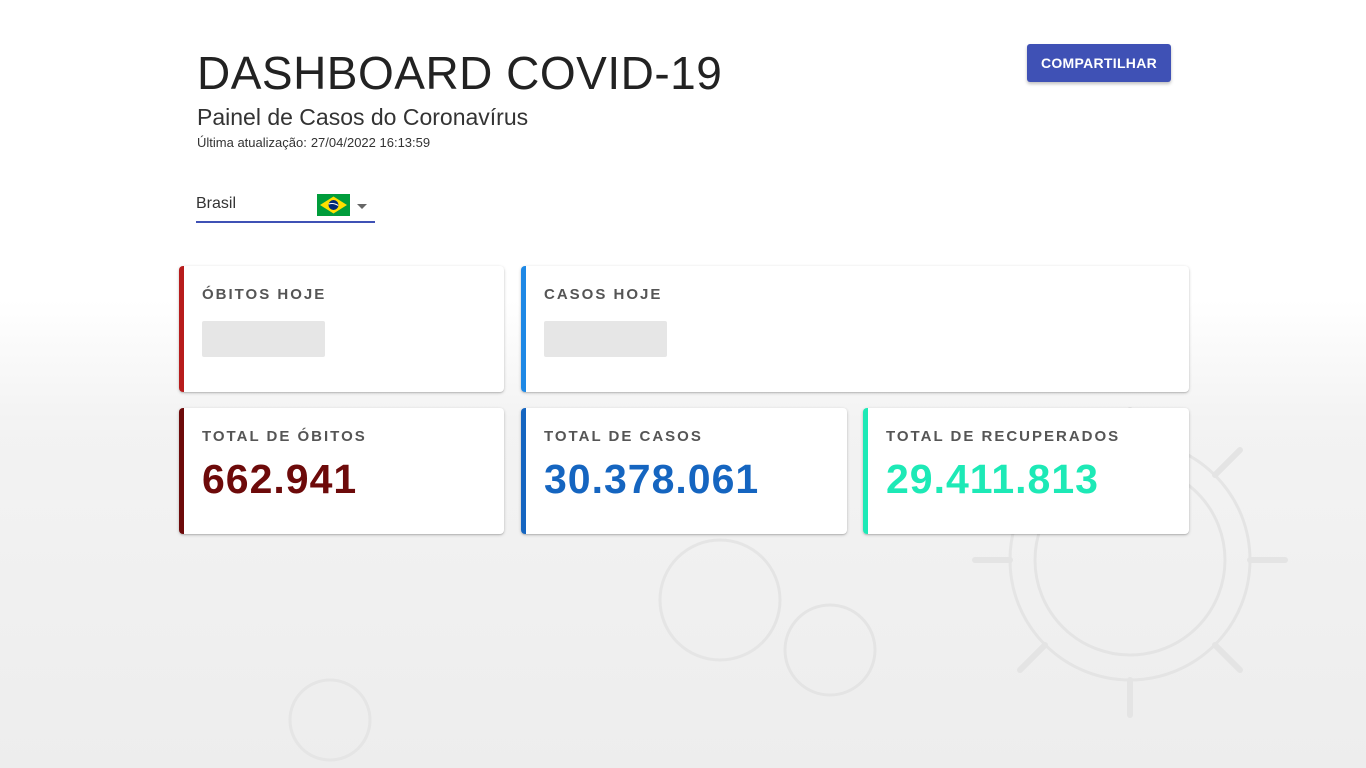  What do you see at coordinates (623, 436) in the screenshot?
I see `card-label: TOTAL DE CASOS` at bounding box center [623, 436].